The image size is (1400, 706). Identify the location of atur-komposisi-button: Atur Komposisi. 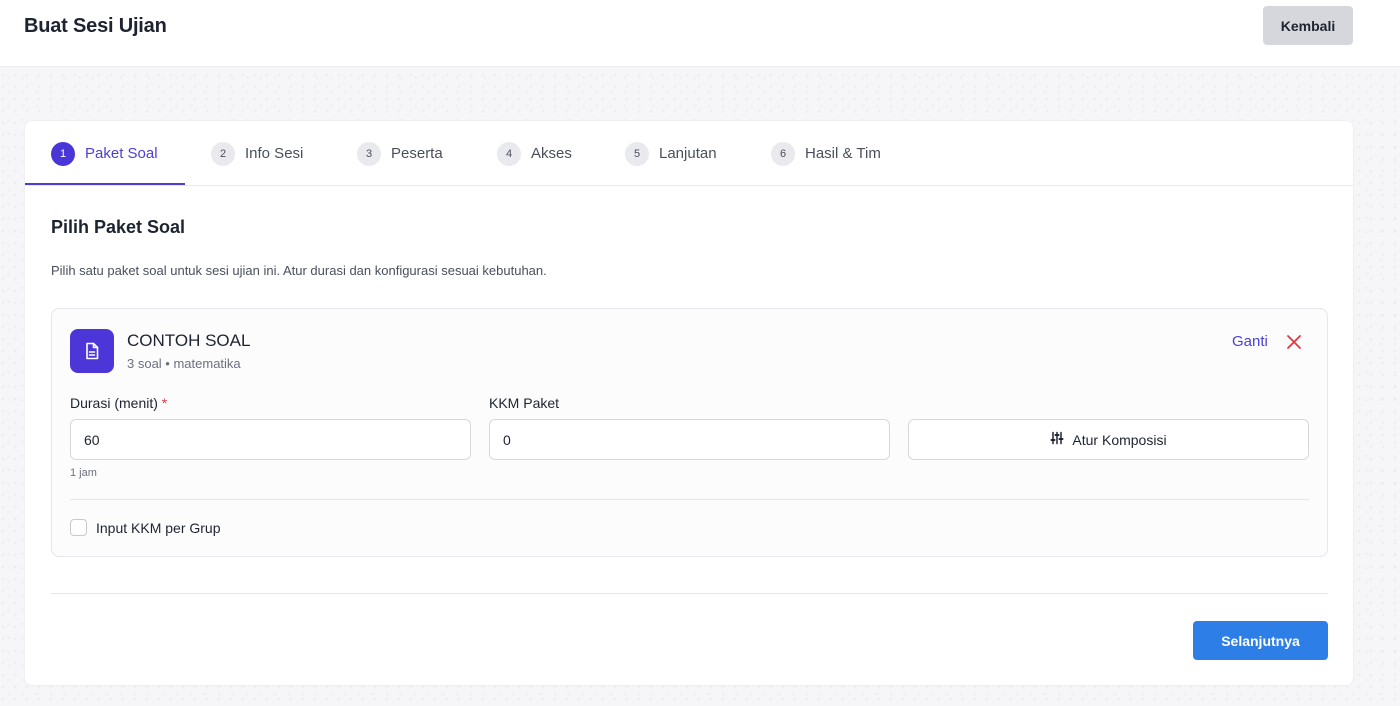
(1108, 439).